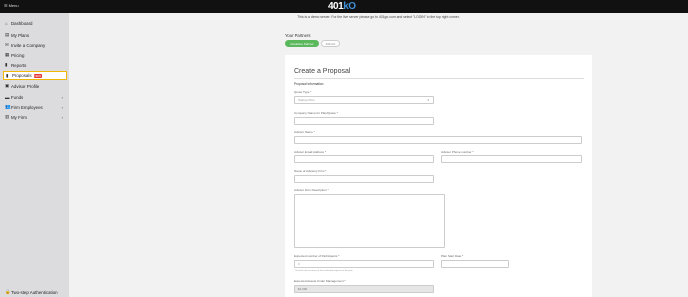 This screenshot has width=688, height=297. Describe the element at coordinates (311, 190) in the screenshot. I see `firm-description-label: Advisor Firm Description *` at that location.